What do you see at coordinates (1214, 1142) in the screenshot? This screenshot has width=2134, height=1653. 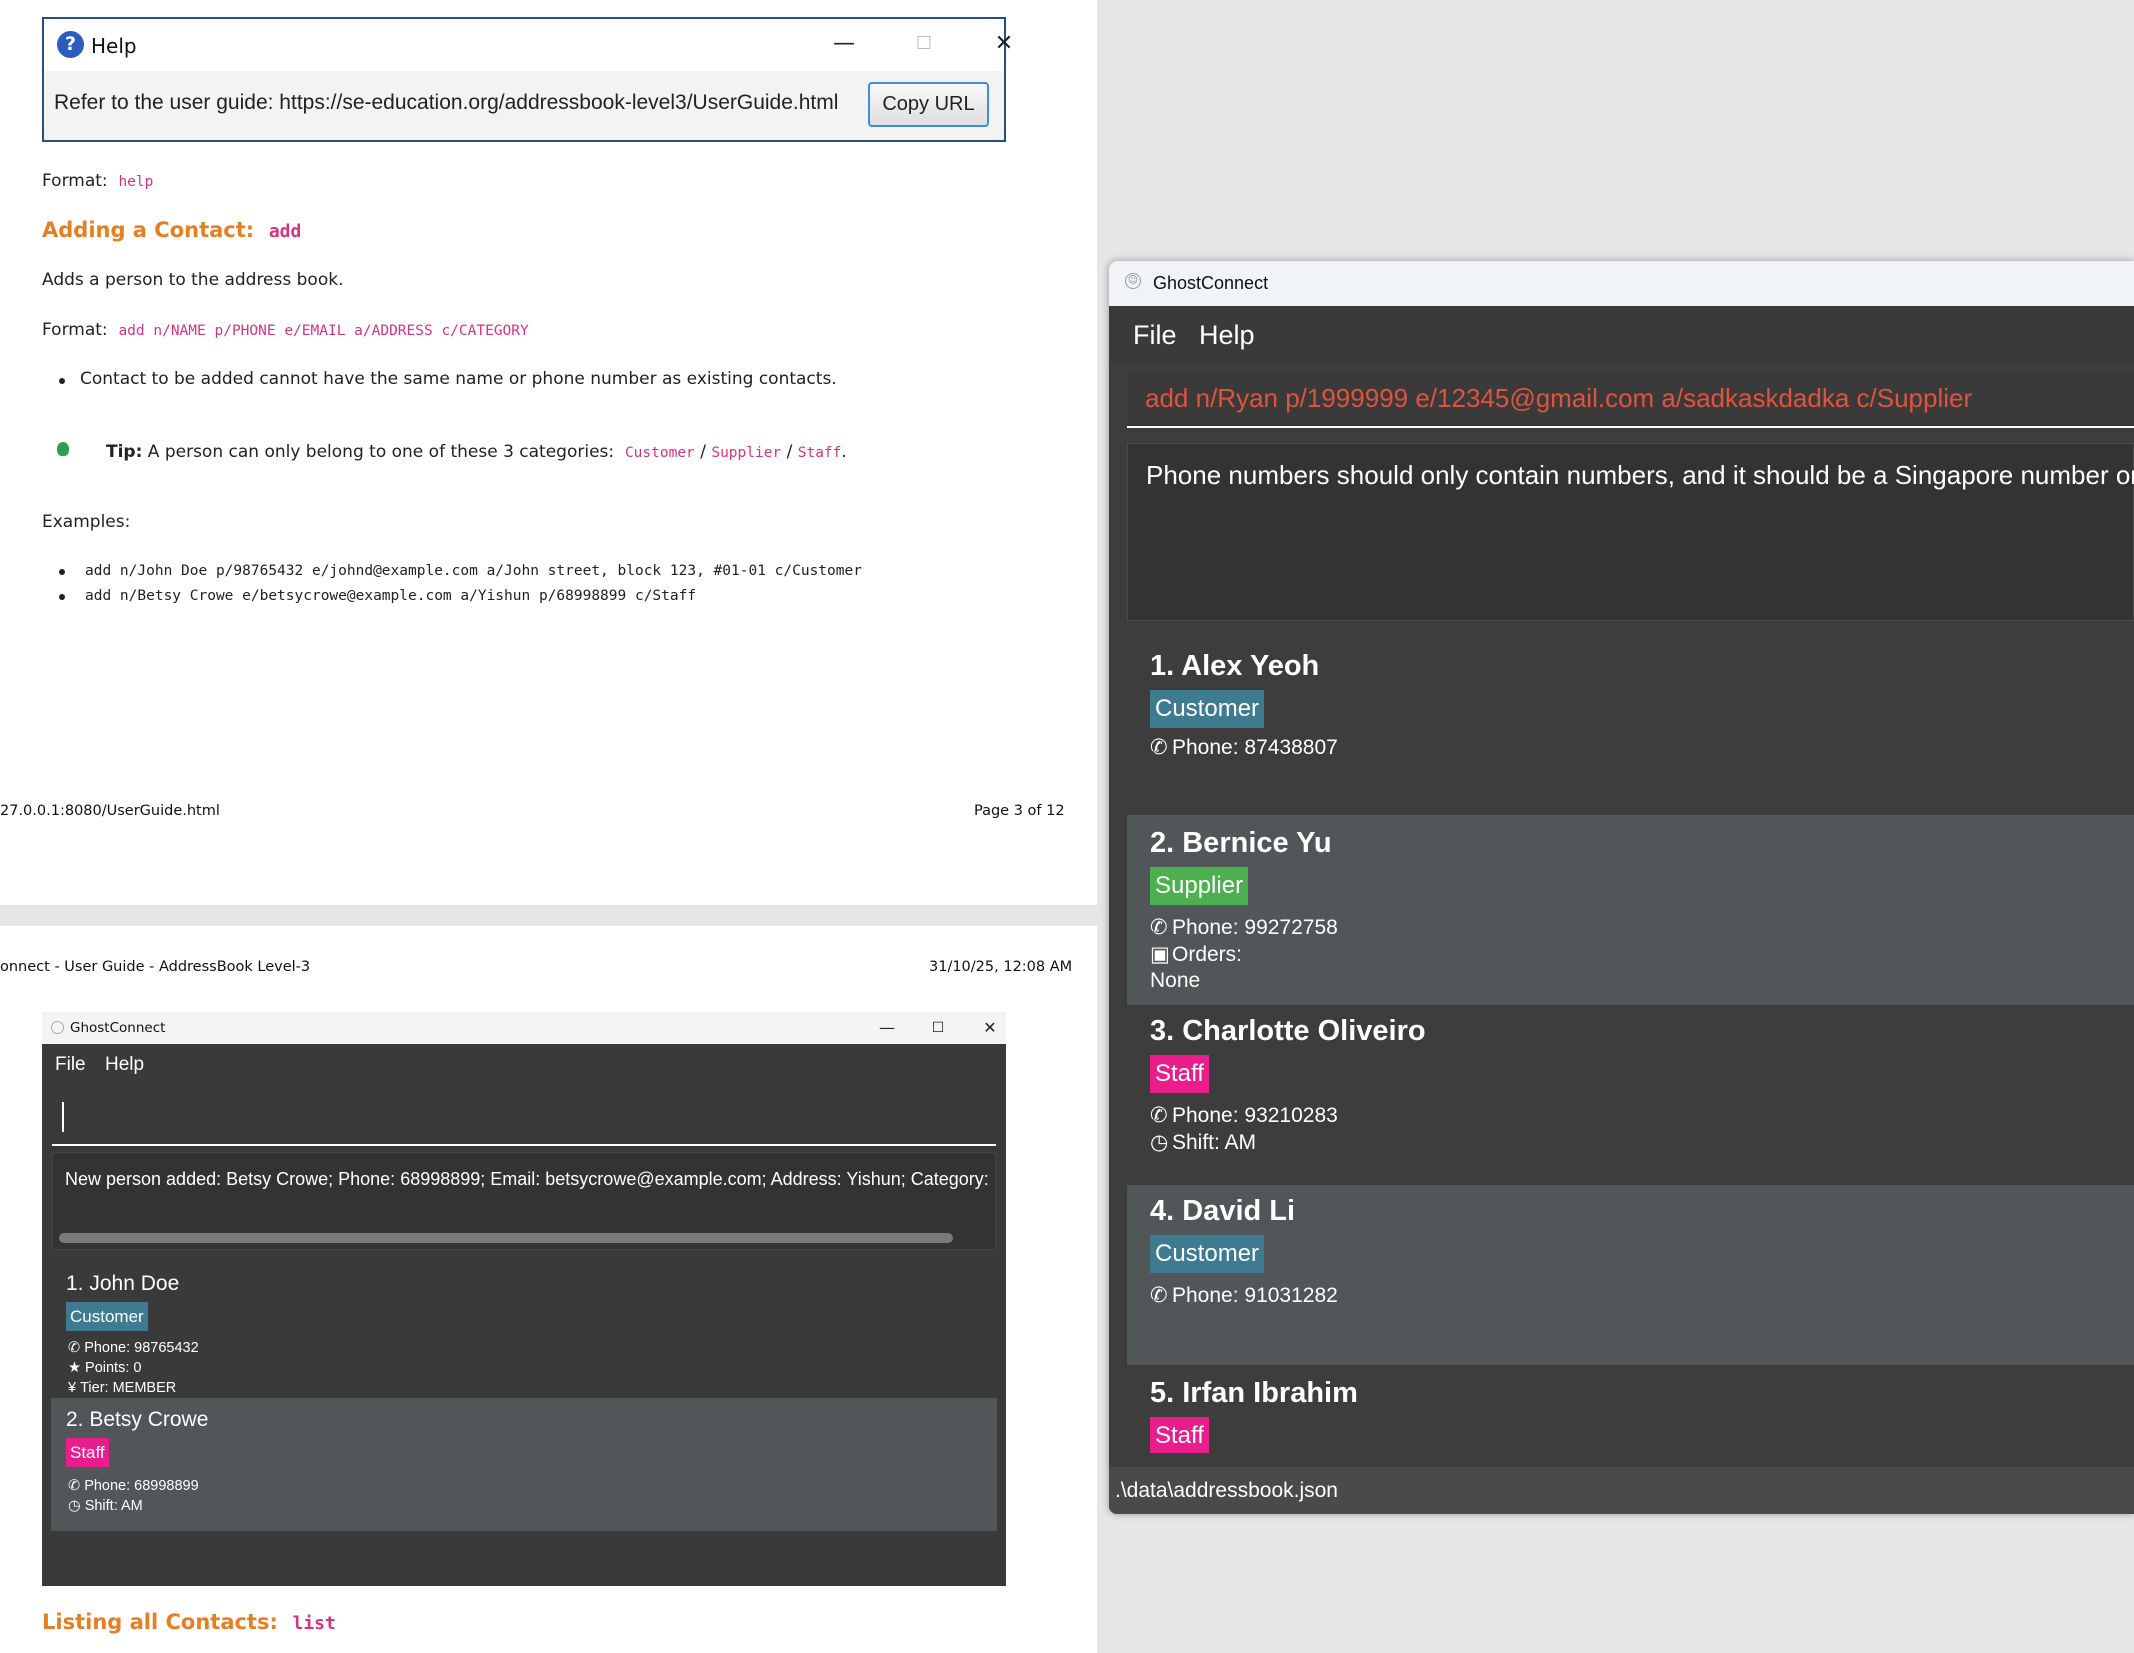 I see `shift-value: Shift: AM` at bounding box center [1214, 1142].